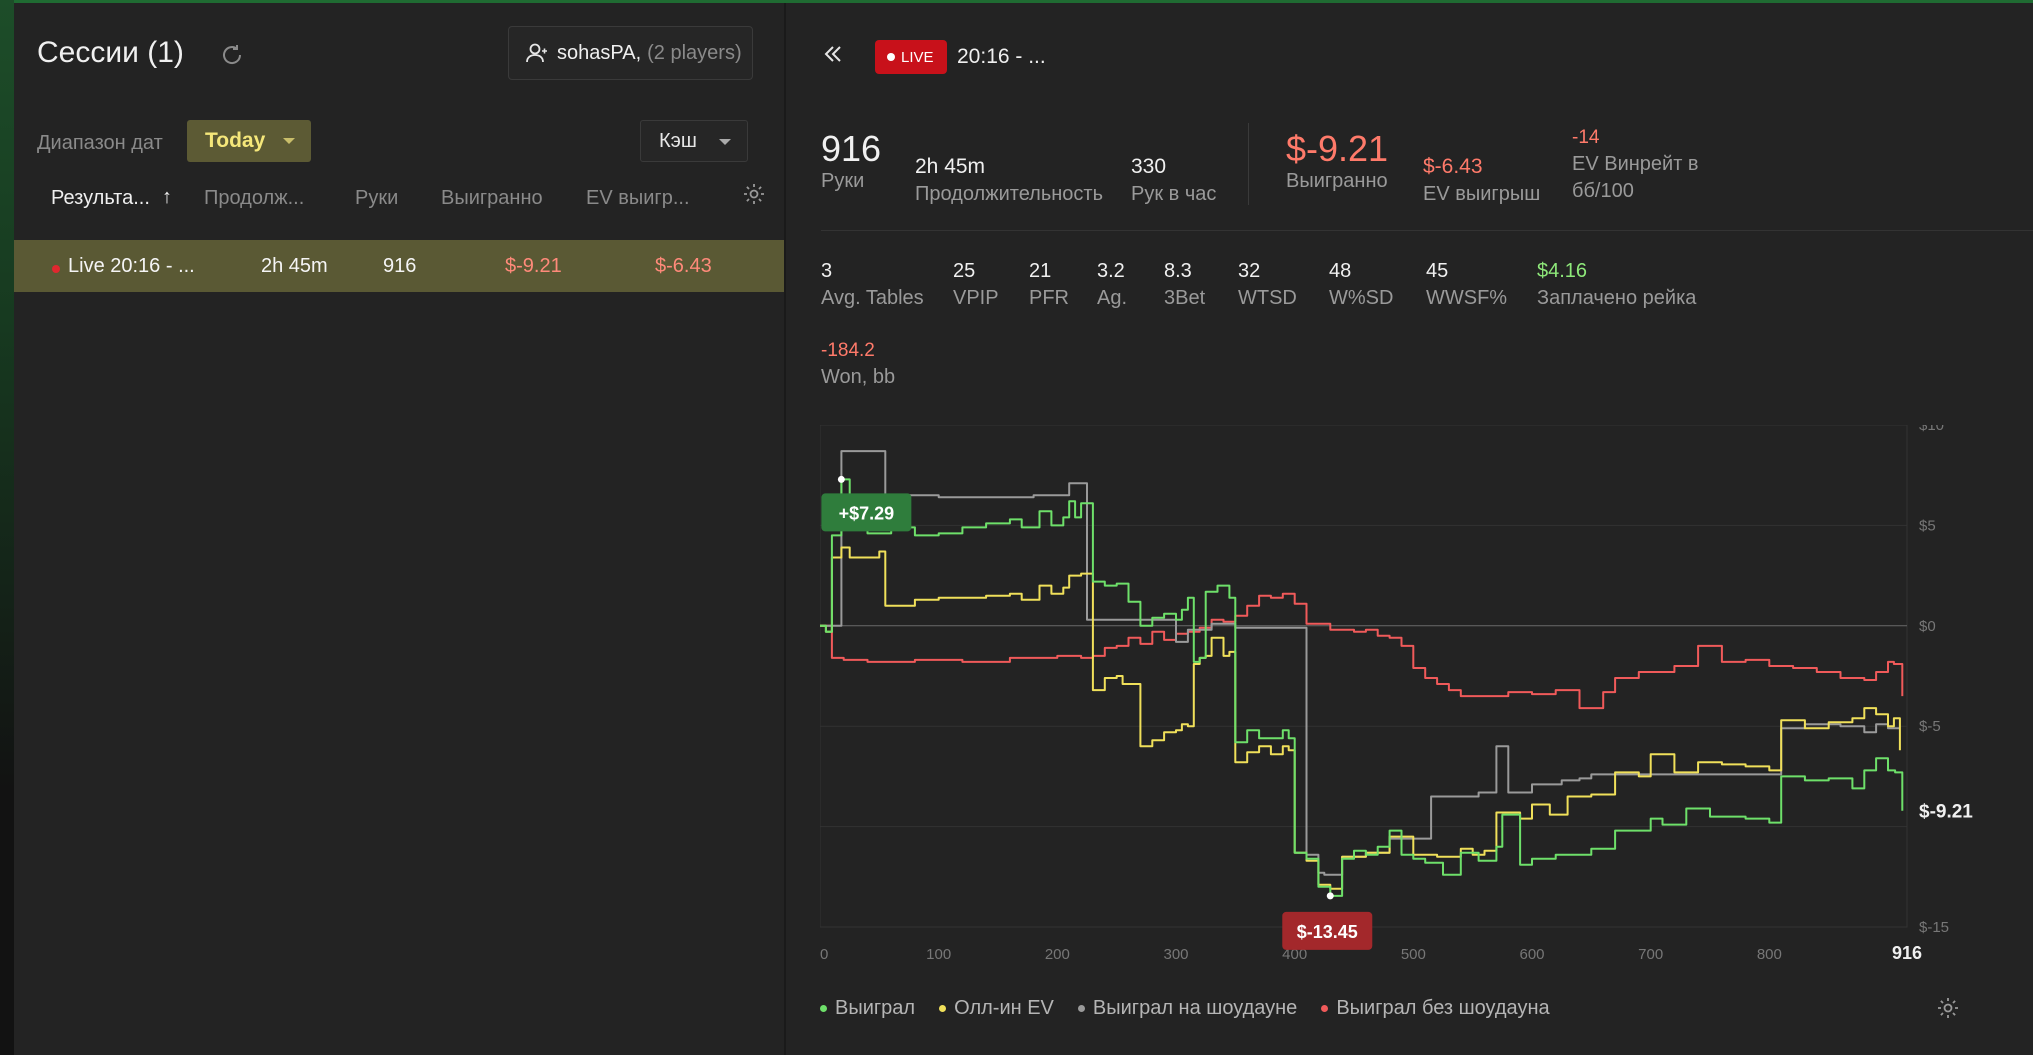  What do you see at coordinates (1907, 953) in the screenshot?
I see `x-tick-label: 916` at bounding box center [1907, 953].